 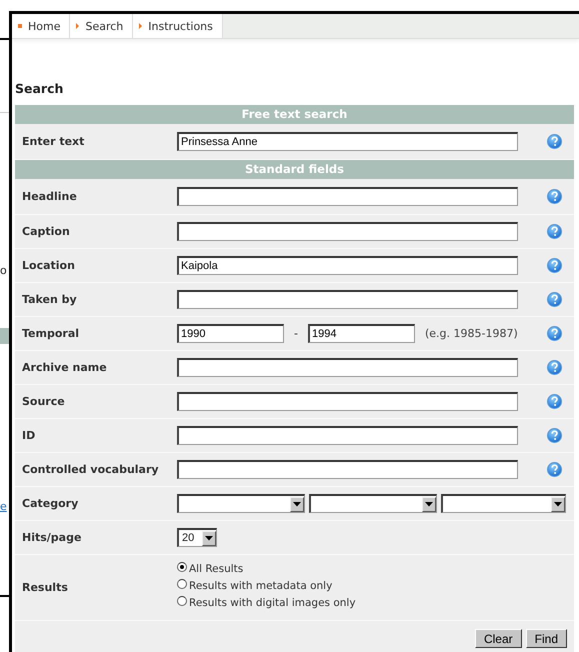 What do you see at coordinates (230, 333) in the screenshot?
I see `text-field: 1990` at bounding box center [230, 333].